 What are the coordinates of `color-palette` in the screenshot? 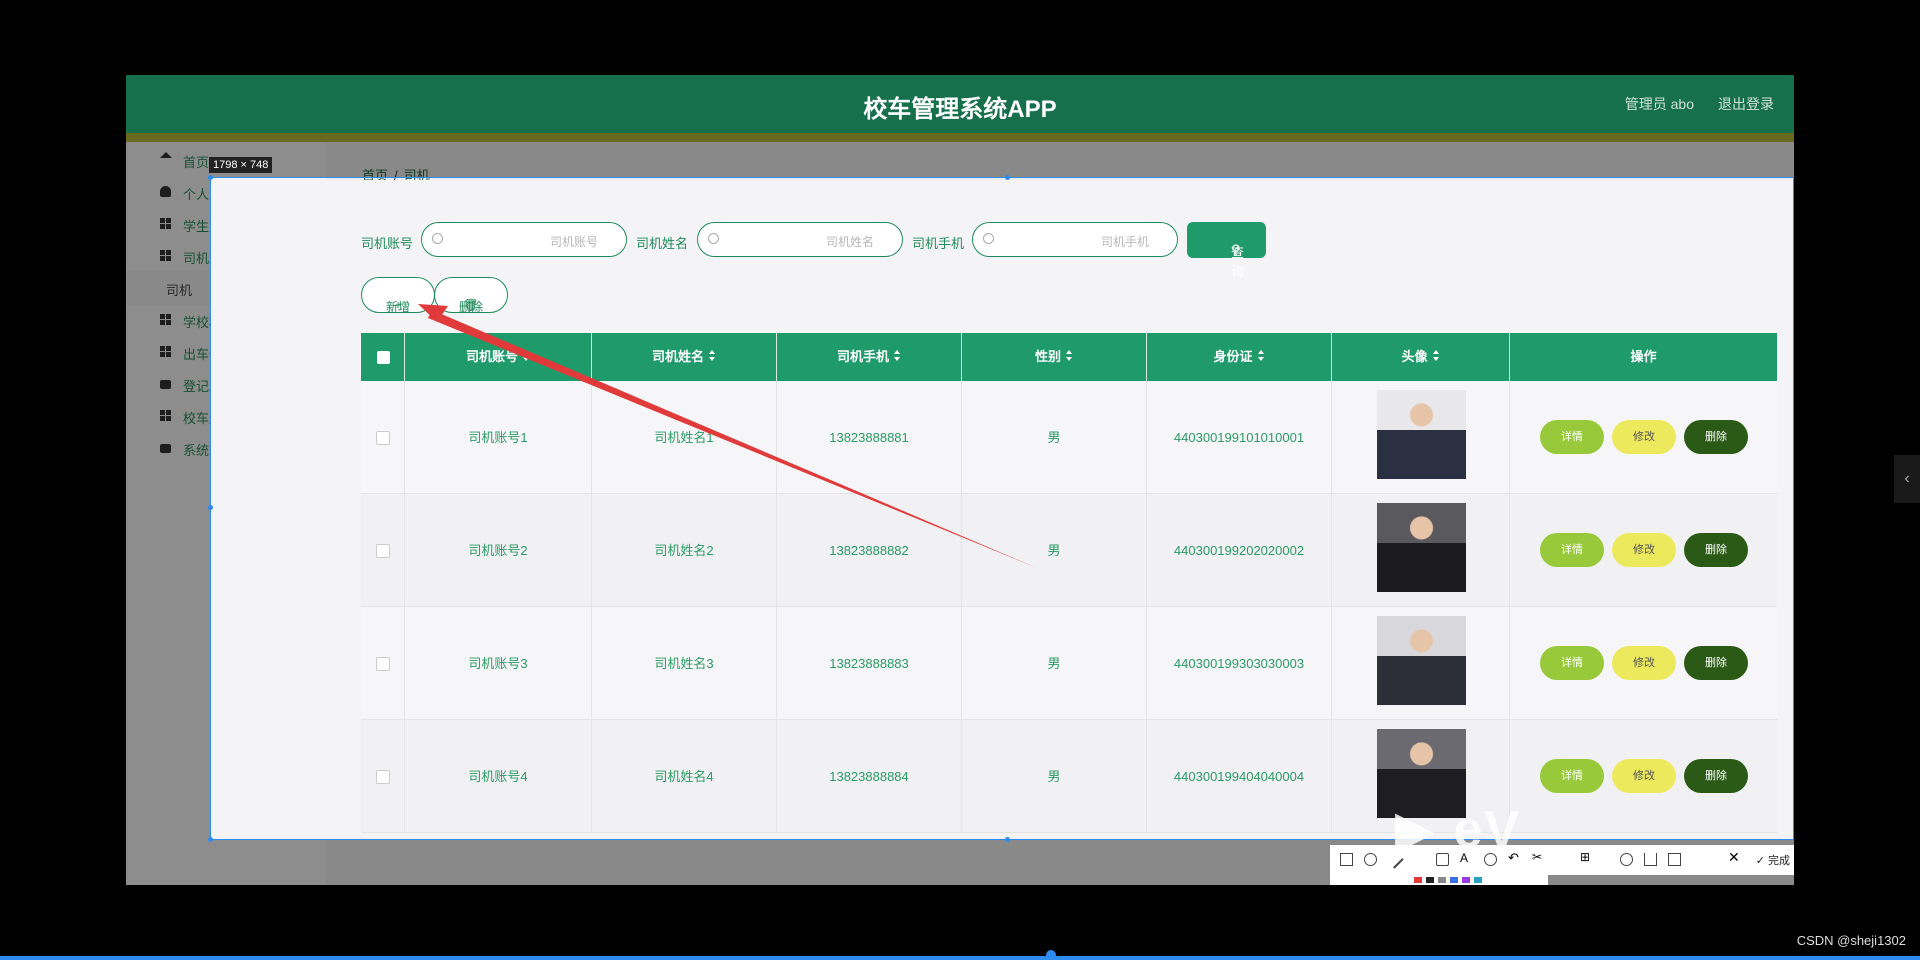 It's located at (1439, 880).